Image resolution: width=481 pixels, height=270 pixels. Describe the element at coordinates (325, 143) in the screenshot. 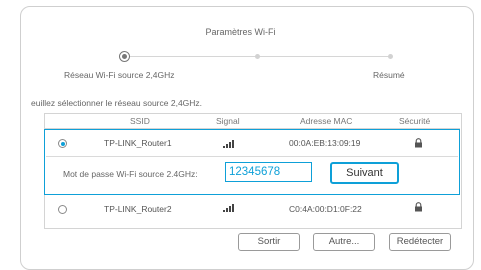

I see `mac-cell: 00:0A:EB:13:09:19` at that location.